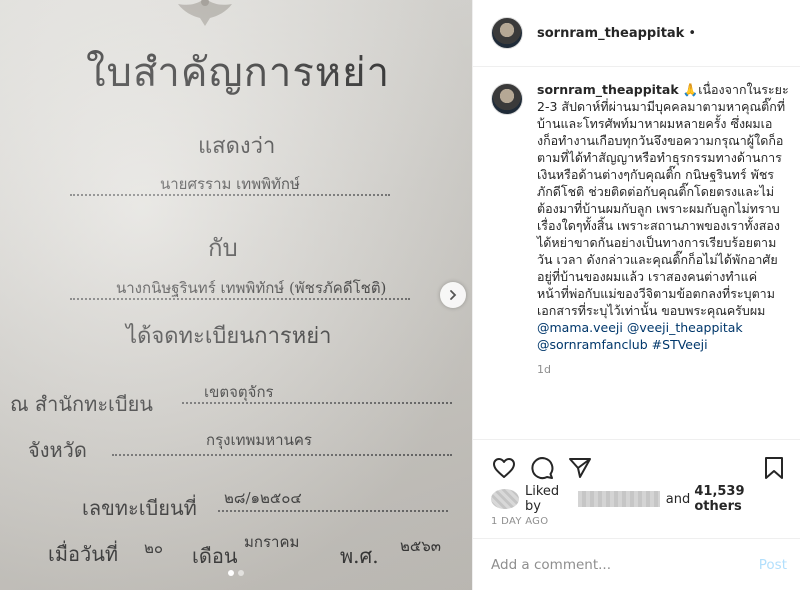  I want to click on mention-link: @sornramfanclub, so click(592, 344).